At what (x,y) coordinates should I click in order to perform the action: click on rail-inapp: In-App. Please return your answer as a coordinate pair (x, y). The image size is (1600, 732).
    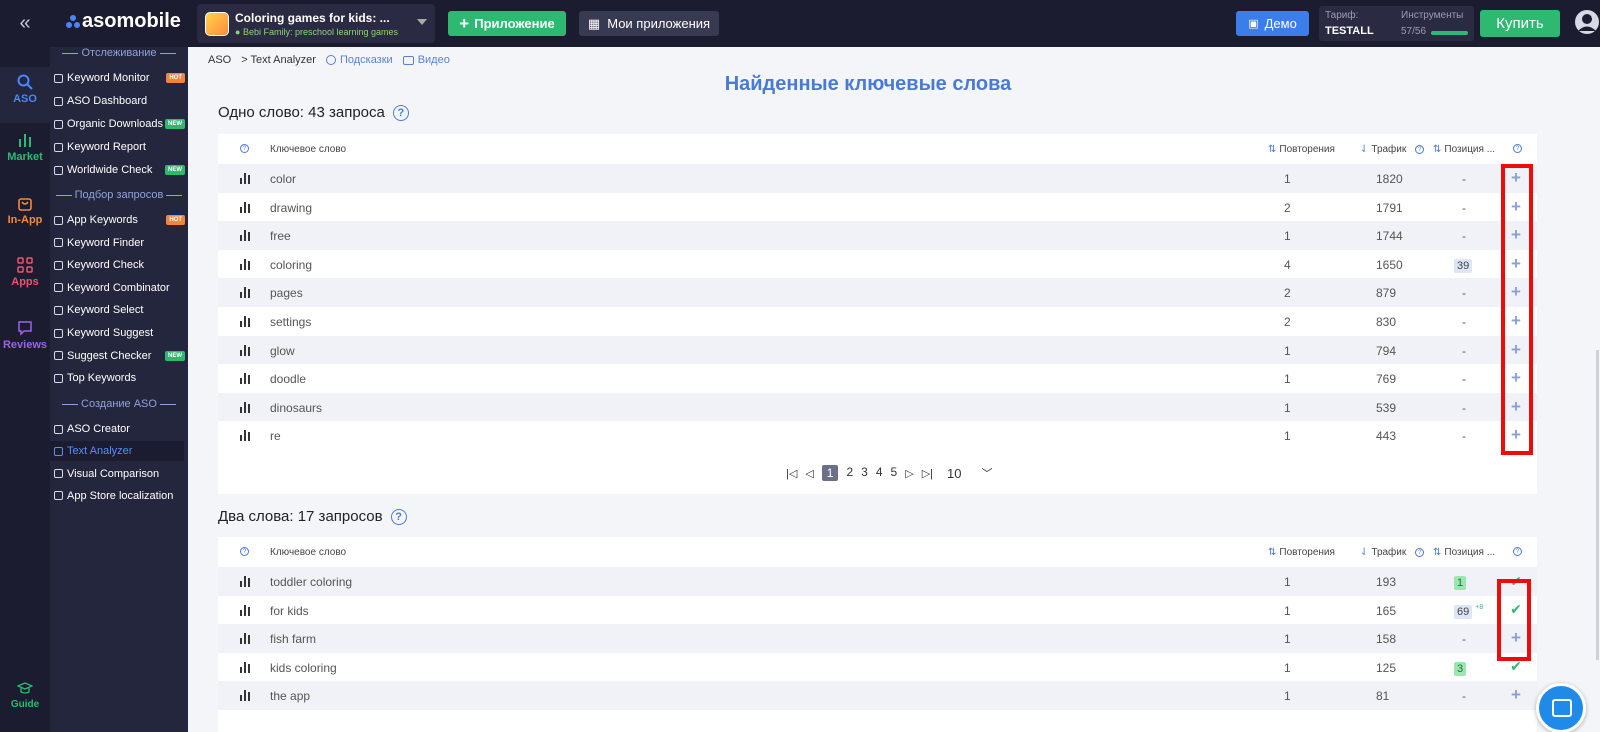
    Looking at the image, I should click on (25, 209).